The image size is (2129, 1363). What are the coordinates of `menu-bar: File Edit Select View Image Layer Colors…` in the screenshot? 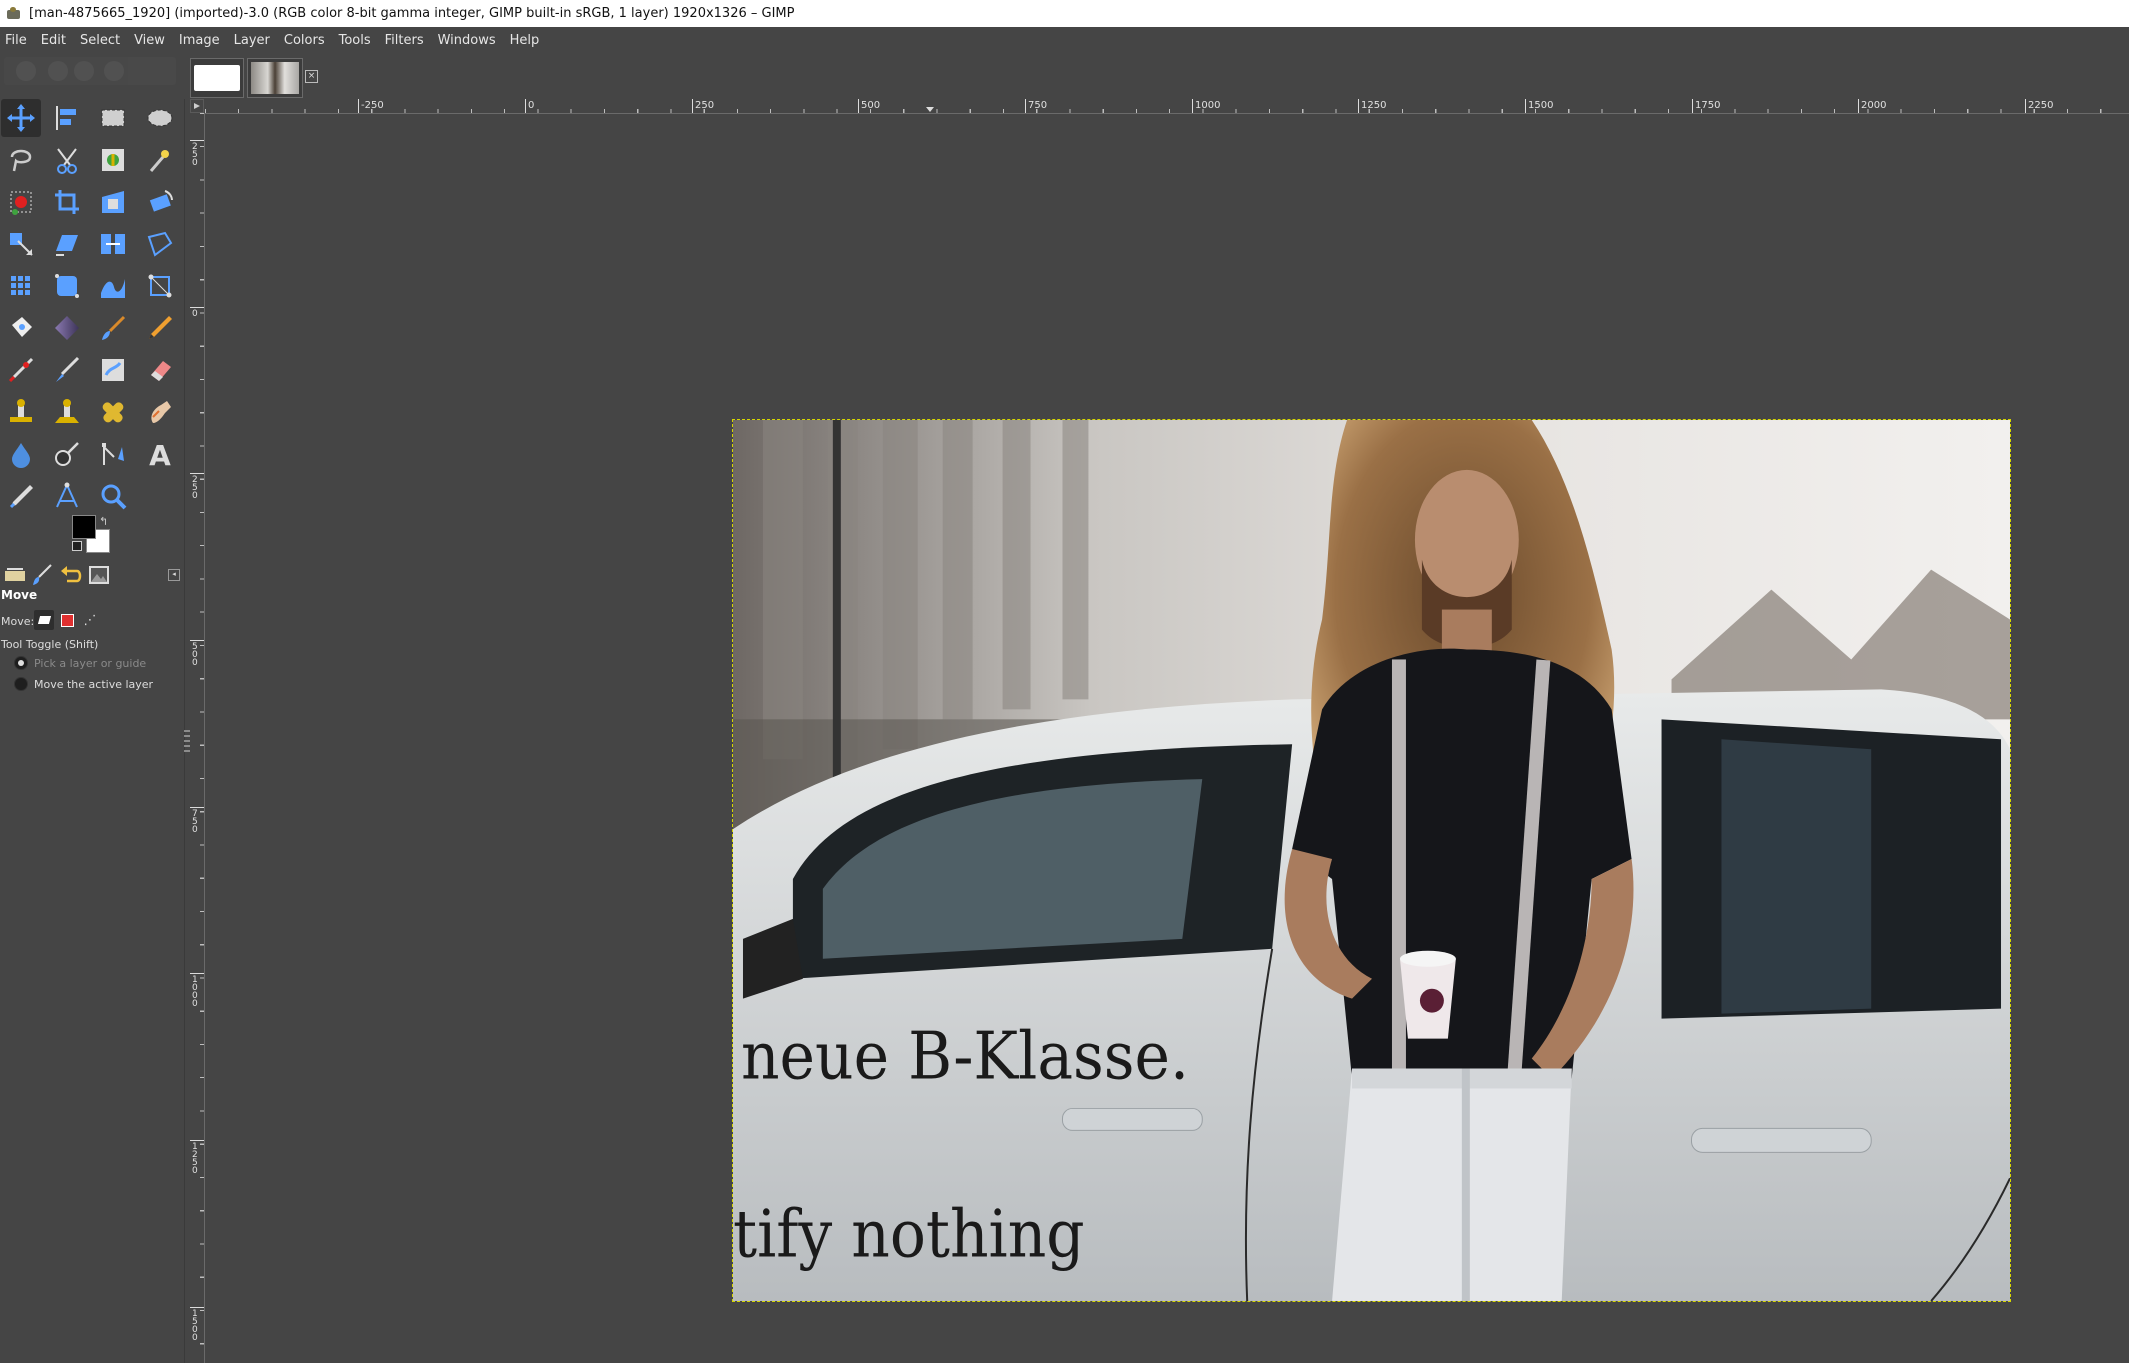 It's located at (1064, 40).